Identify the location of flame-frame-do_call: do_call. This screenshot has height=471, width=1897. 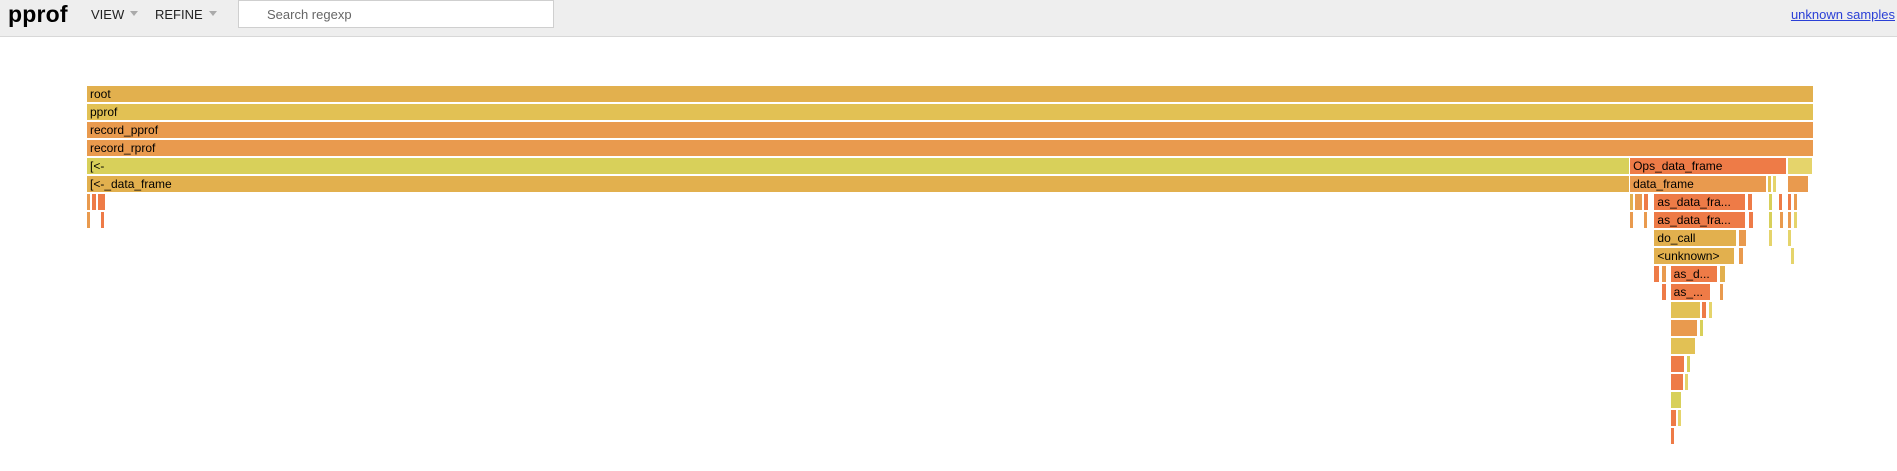
(1696, 238).